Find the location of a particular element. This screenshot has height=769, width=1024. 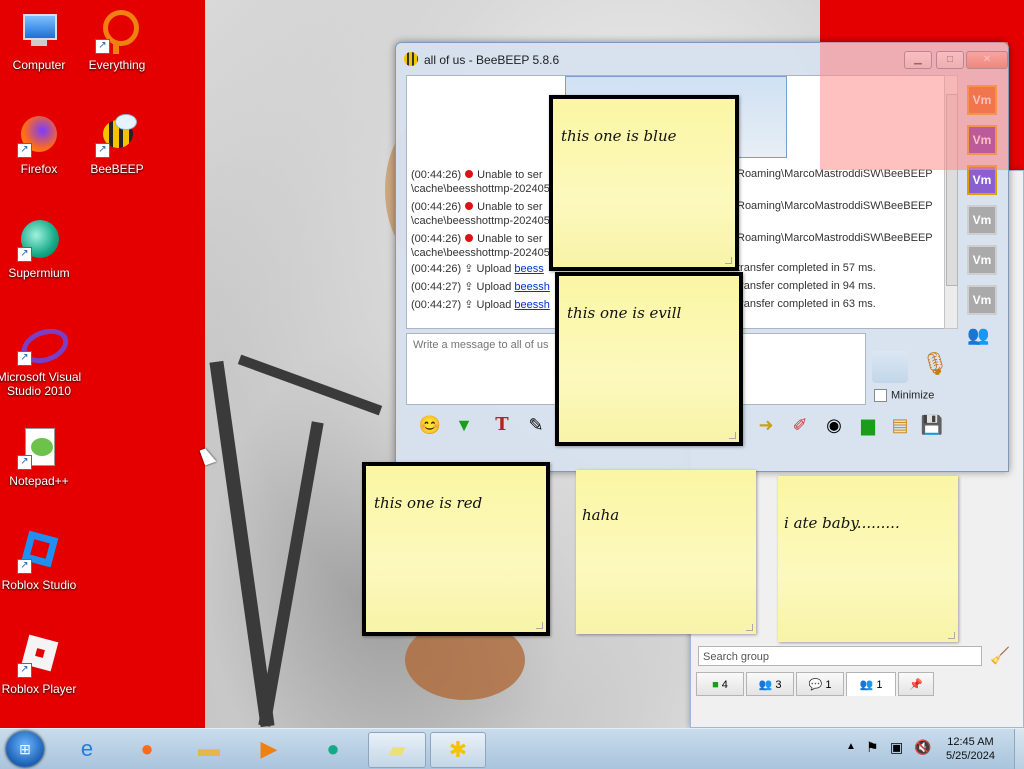

desktop-icon-supermium: ↗ Supermium is located at coordinates (41, 249).